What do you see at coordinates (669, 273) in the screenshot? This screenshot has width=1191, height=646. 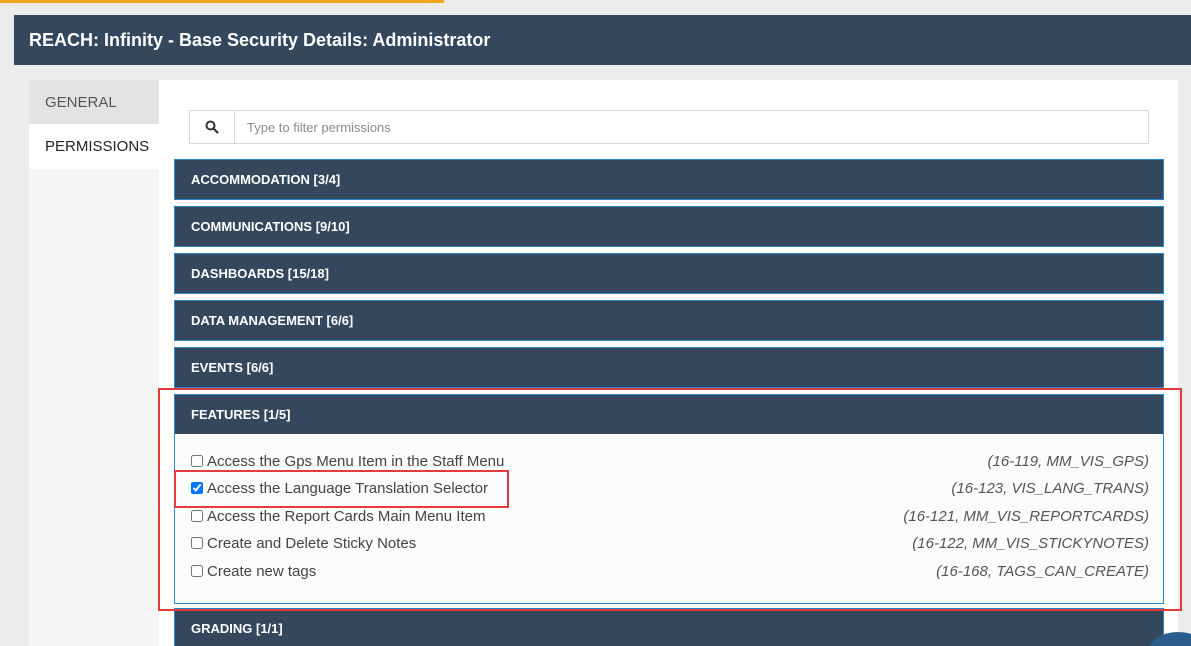 I see `category-dashboards: DASHBOARDS [15/18]` at bounding box center [669, 273].